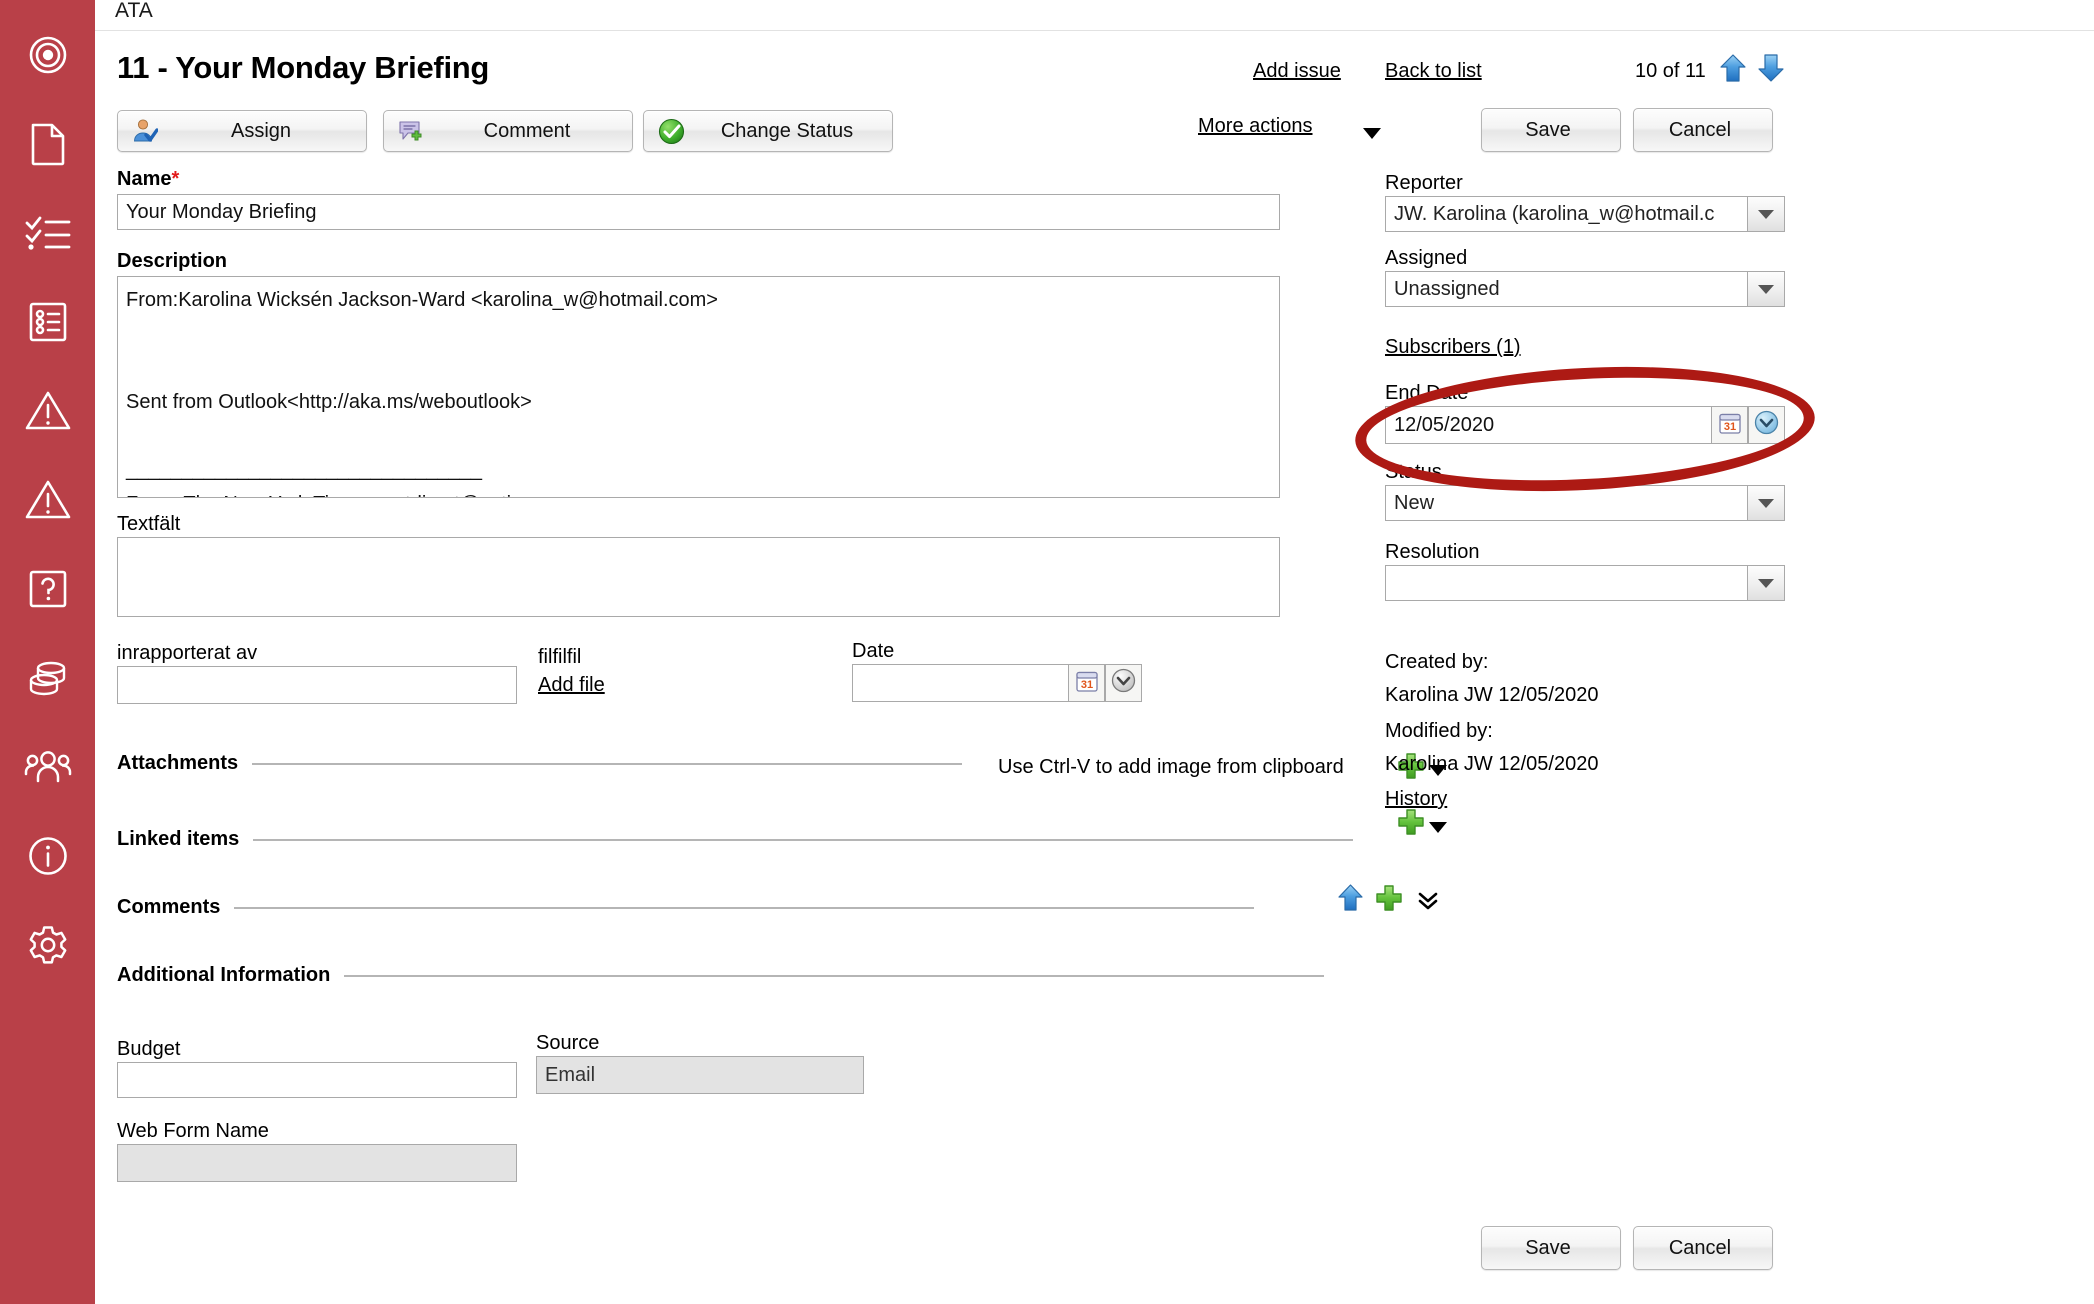 The image size is (2094, 1304). Describe the element at coordinates (1766, 214) in the screenshot. I see `reporter-dropdown-arrow-icon` at that location.